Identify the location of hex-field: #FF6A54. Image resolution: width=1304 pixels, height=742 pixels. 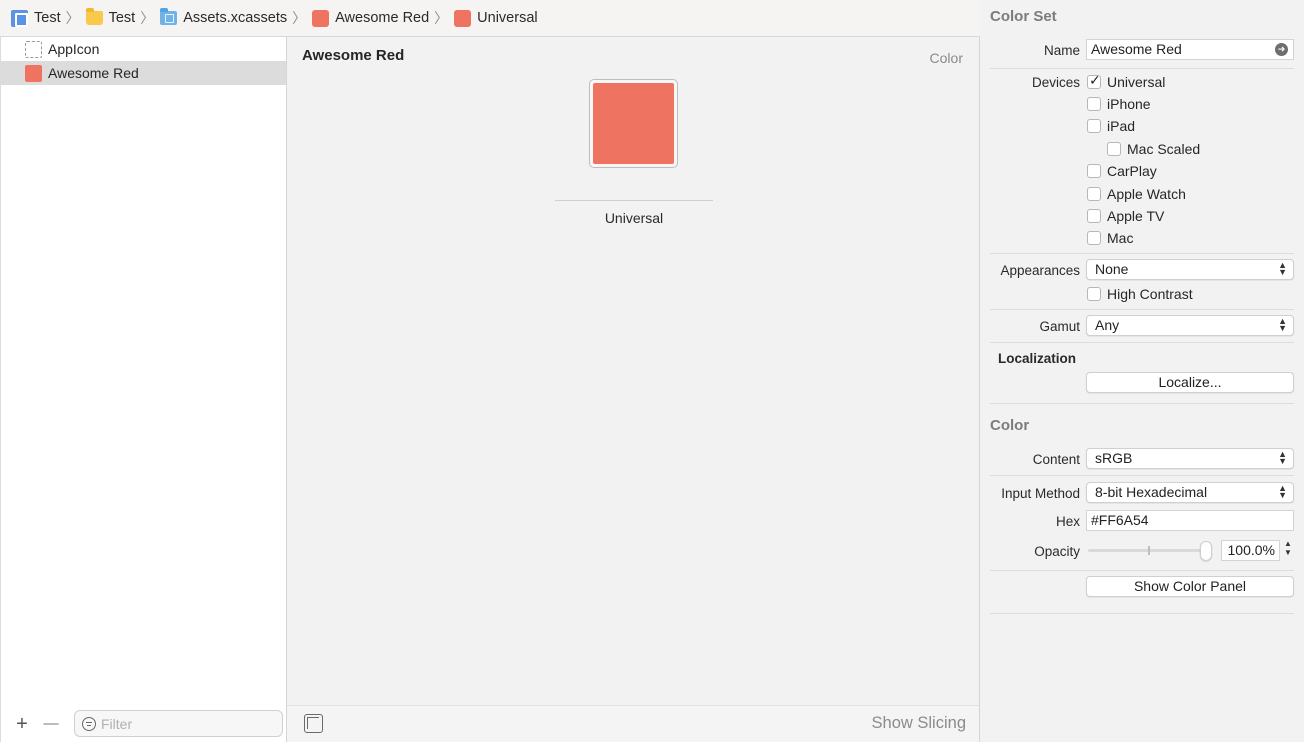
(1190, 520).